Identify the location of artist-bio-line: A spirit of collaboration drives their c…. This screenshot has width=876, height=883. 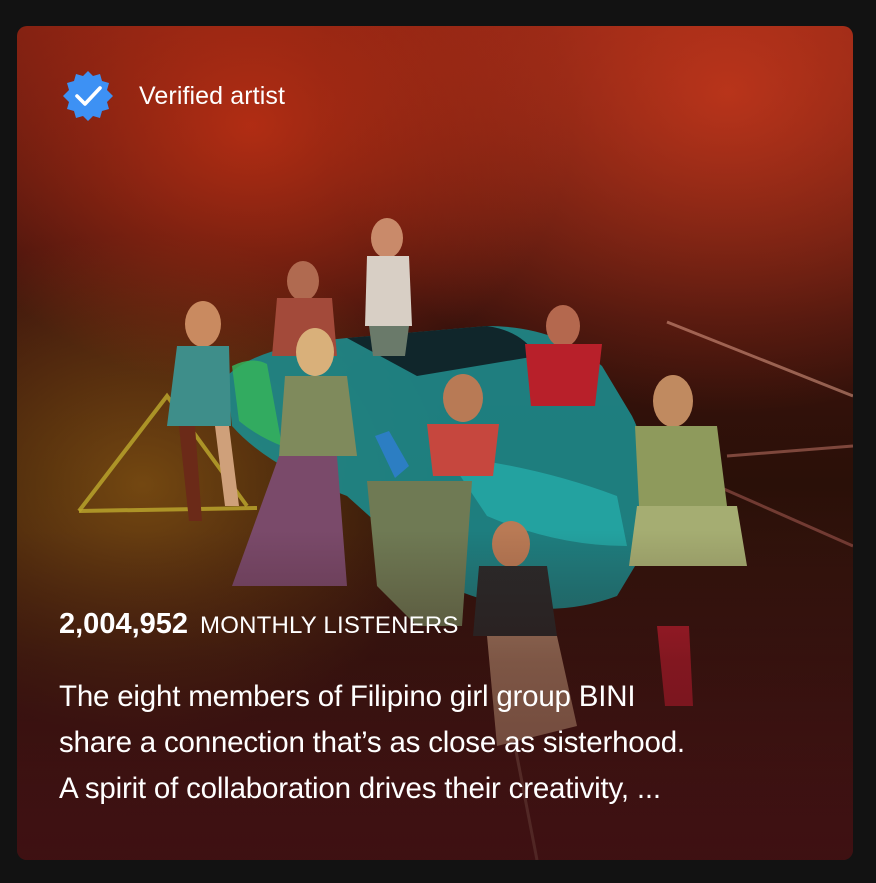
(360, 788).